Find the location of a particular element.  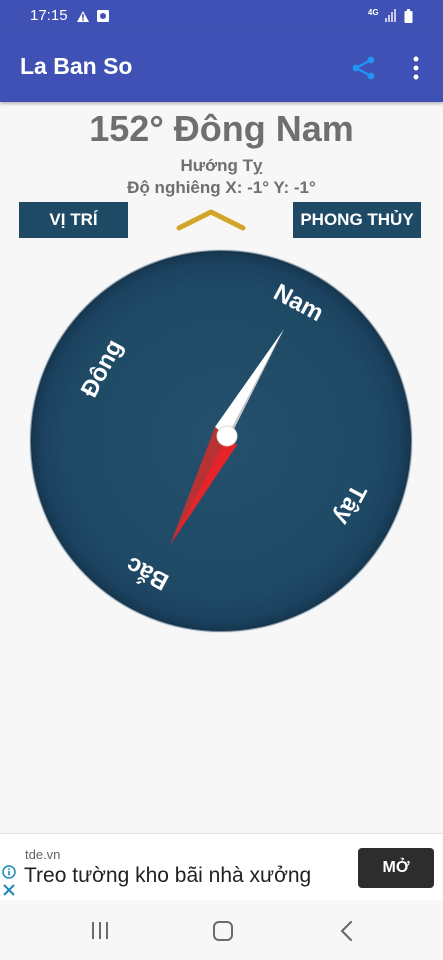

home-icon is located at coordinates (223, 931).